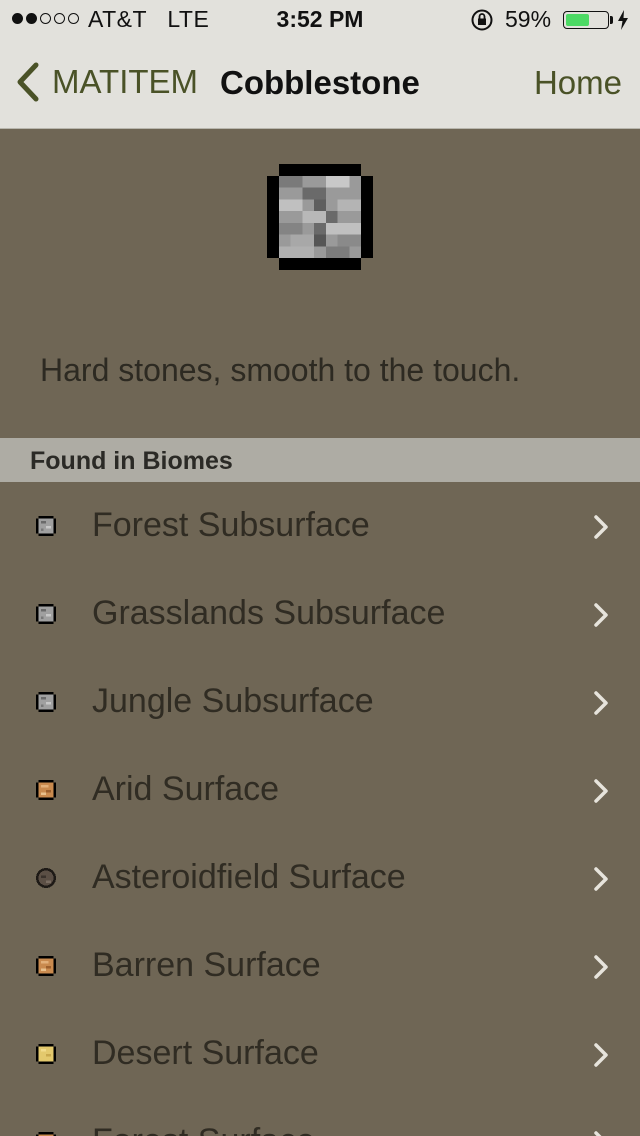 The width and height of the screenshot is (640, 1136). I want to click on list-item-label: Barren Surface, so click(206, 965).